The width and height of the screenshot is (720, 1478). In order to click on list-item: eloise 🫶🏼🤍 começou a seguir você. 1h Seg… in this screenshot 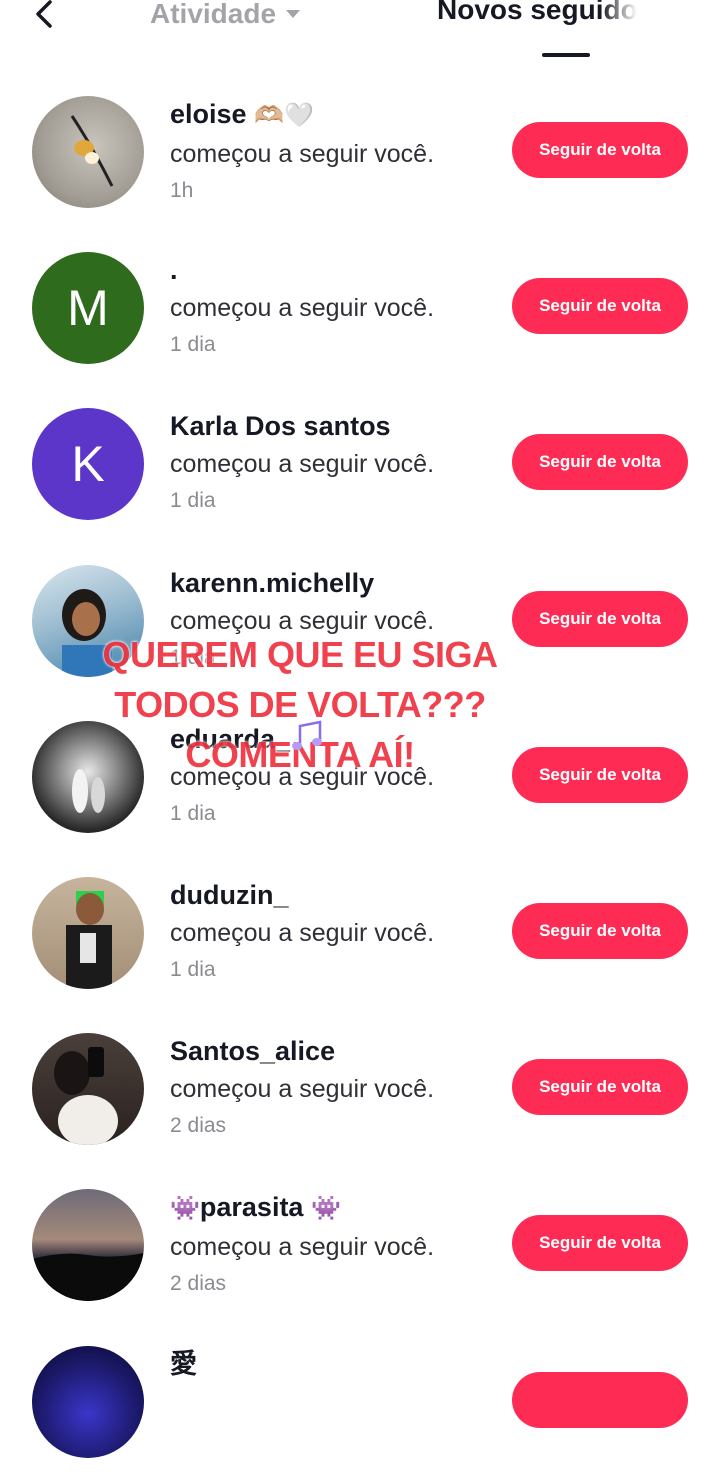, I will do `click(360, 150)`.